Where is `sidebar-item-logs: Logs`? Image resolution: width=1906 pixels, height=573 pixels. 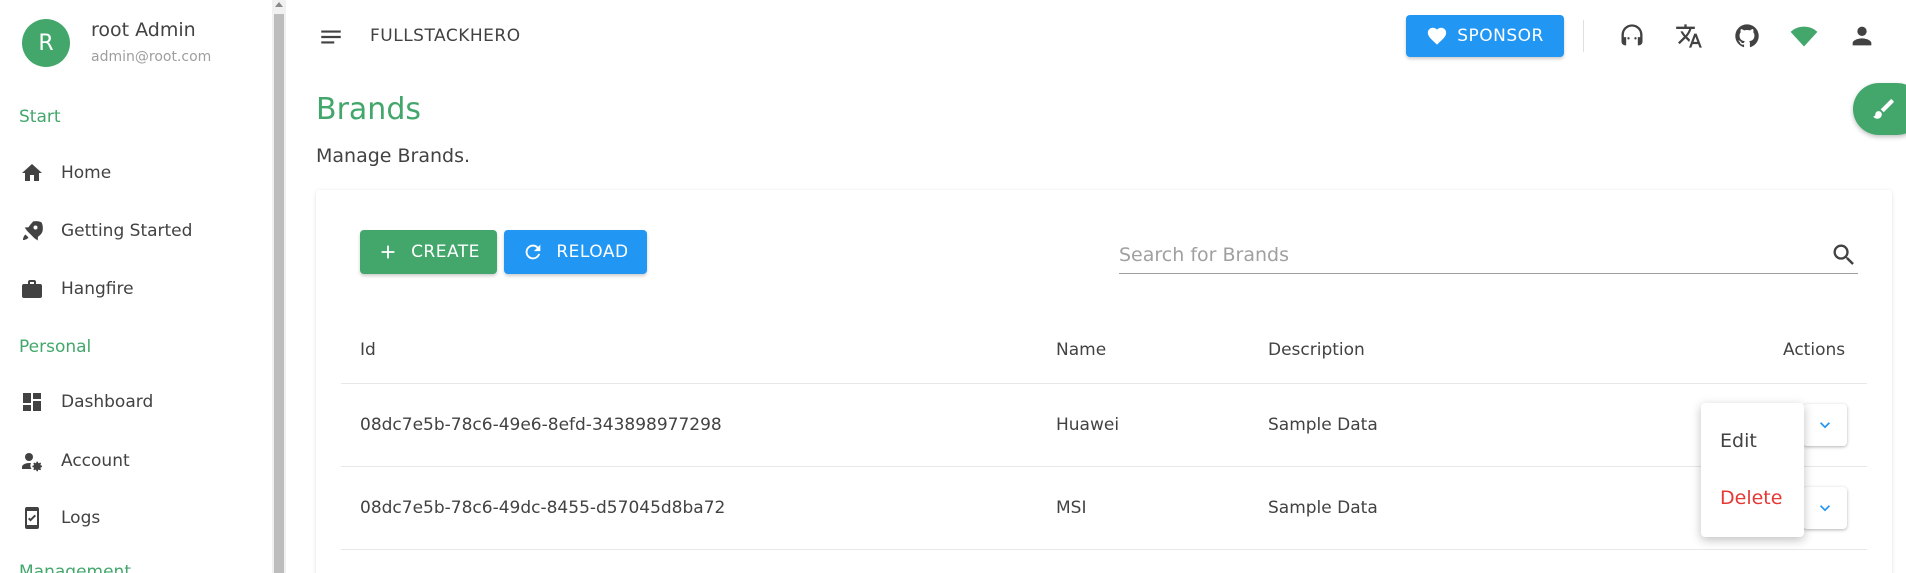
sidebar-item-logs: Logs is located at coordinates (136, 518).